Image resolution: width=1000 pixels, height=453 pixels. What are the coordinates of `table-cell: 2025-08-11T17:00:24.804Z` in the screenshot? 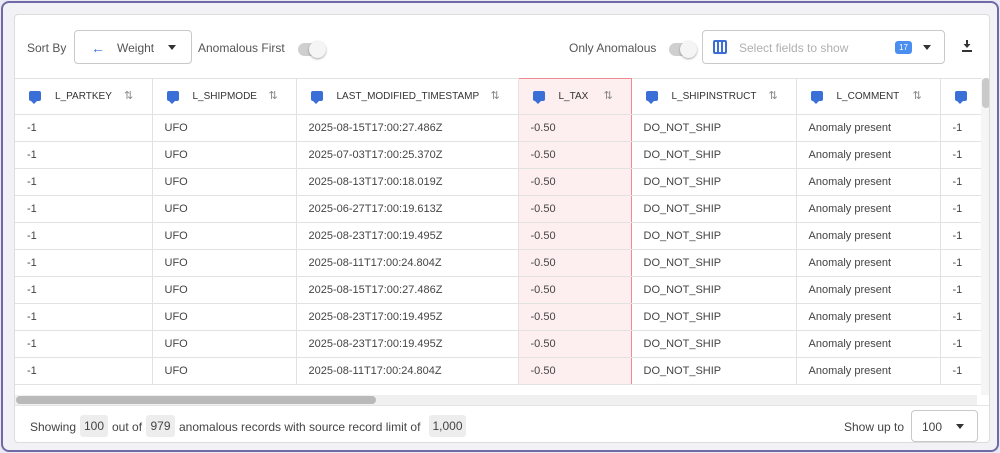 It's located at (407, 371).